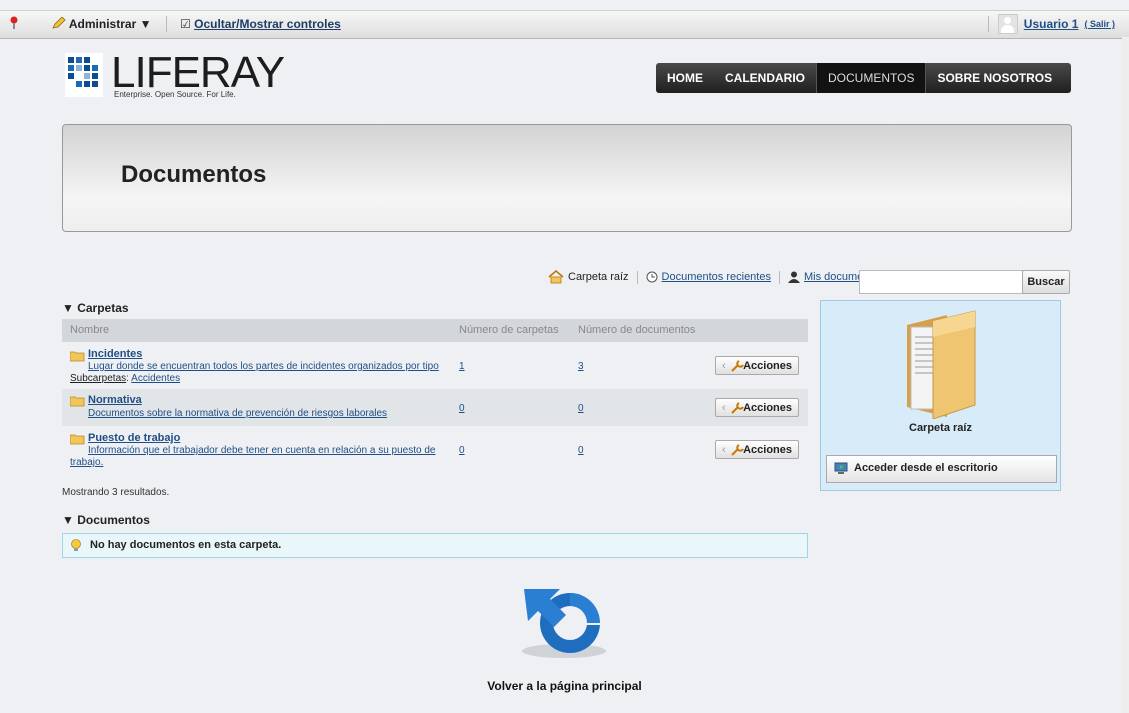 The image size is (1129, 713). I want to click on search-input, so click(941, 282).